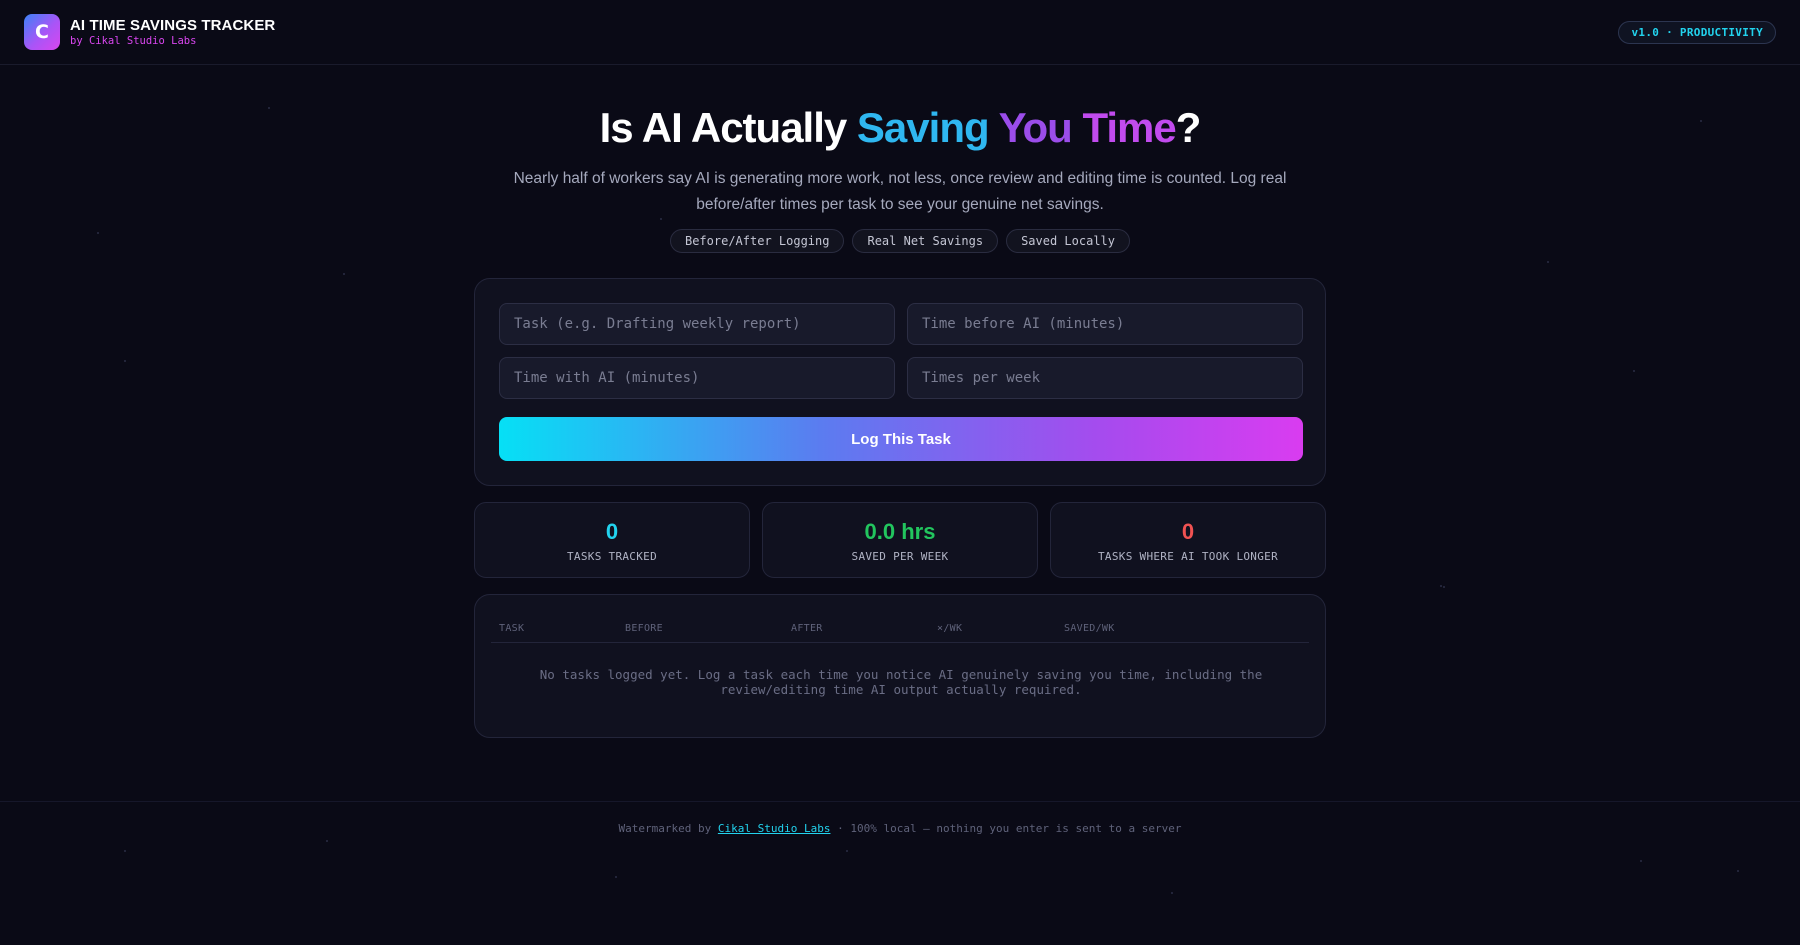  I want to click on app-subtitle: by Cikal Studio Labs, so click(133, 41).